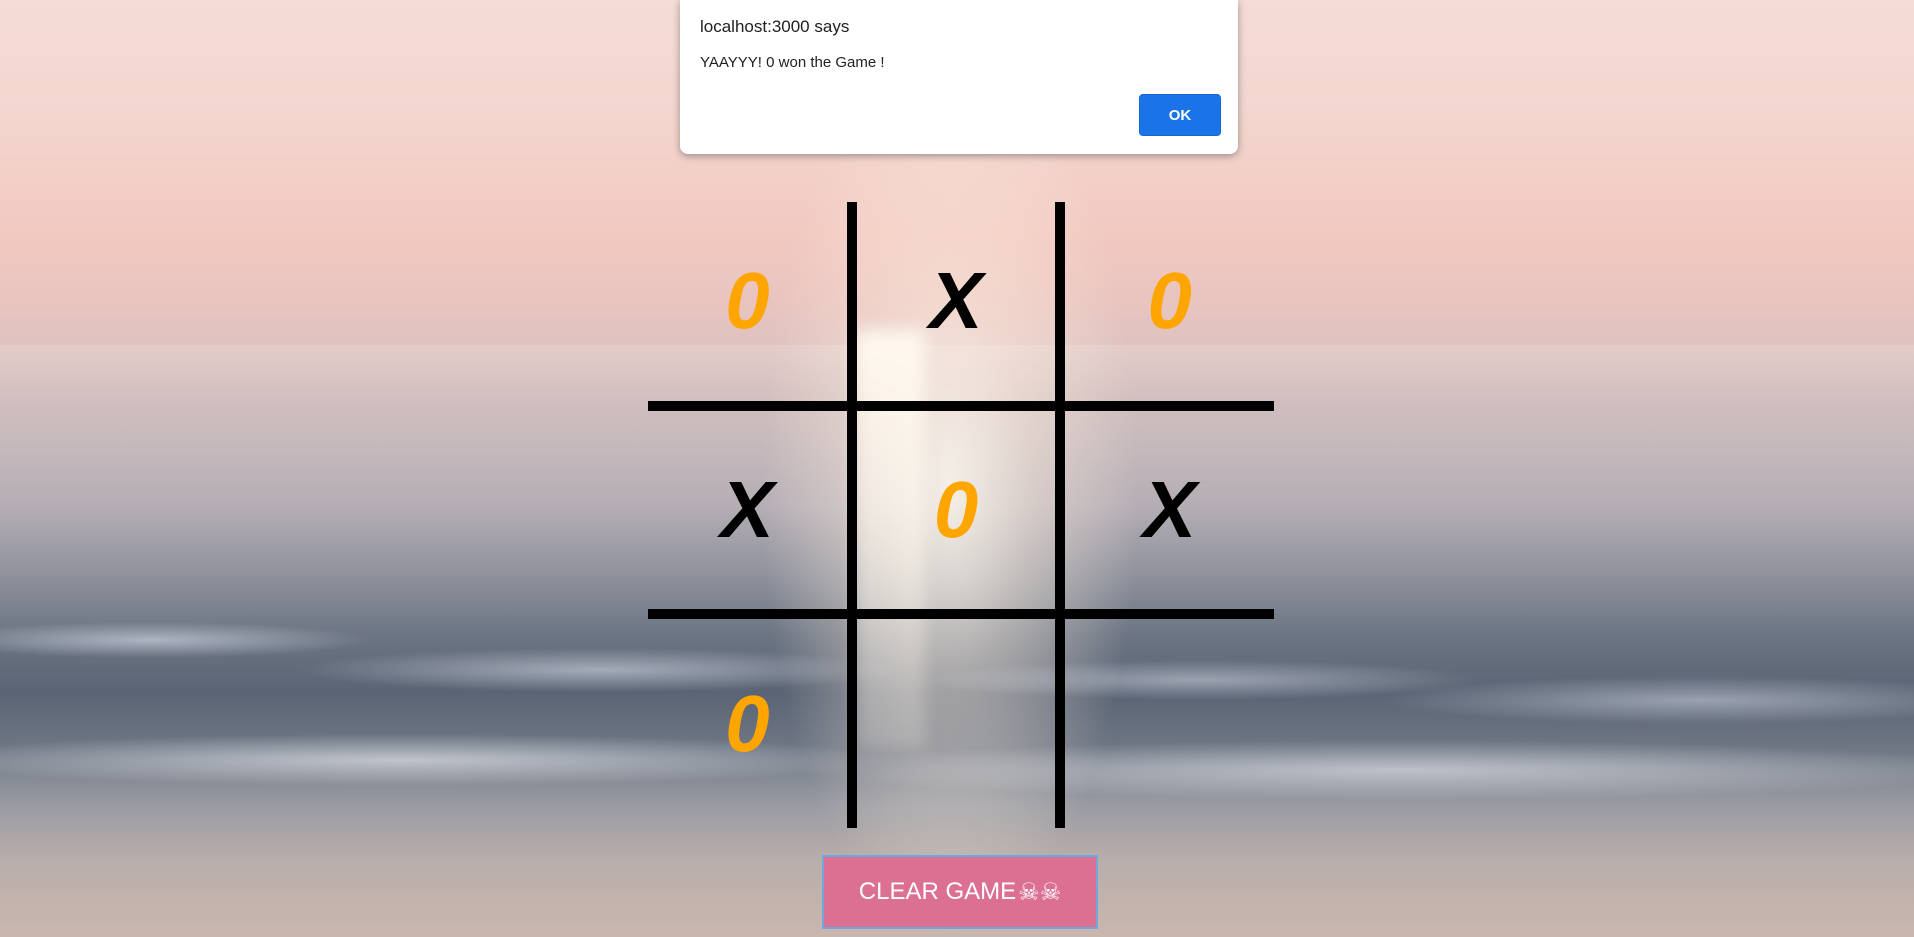 This screenshot has width=1914, height=937. What do you see at coordinates (775, 26) in the screenshot?
I see `dialog-title: localhost:3000 says` at bounding box center [775, 26].